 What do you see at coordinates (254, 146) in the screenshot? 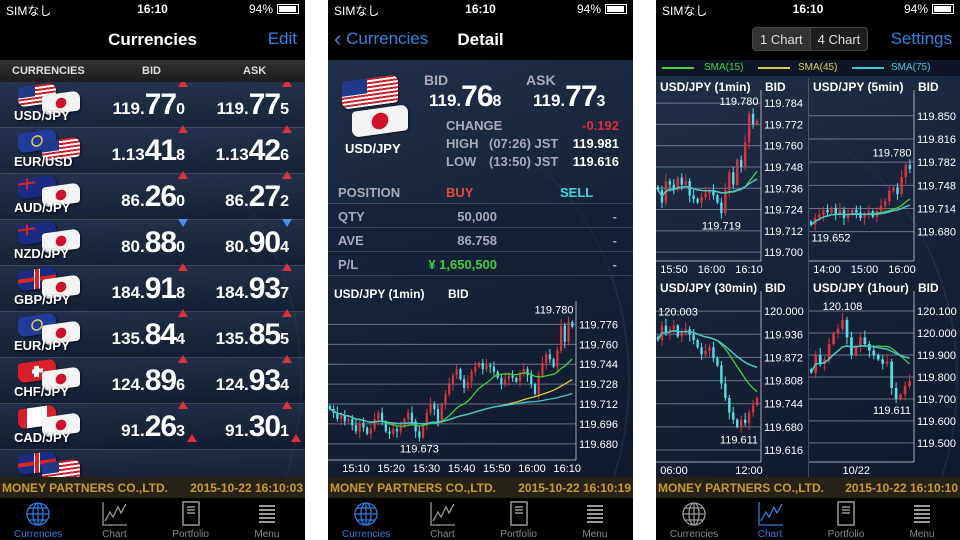
I see `ask-price: 1.13426` at bounding box center [254, 146].